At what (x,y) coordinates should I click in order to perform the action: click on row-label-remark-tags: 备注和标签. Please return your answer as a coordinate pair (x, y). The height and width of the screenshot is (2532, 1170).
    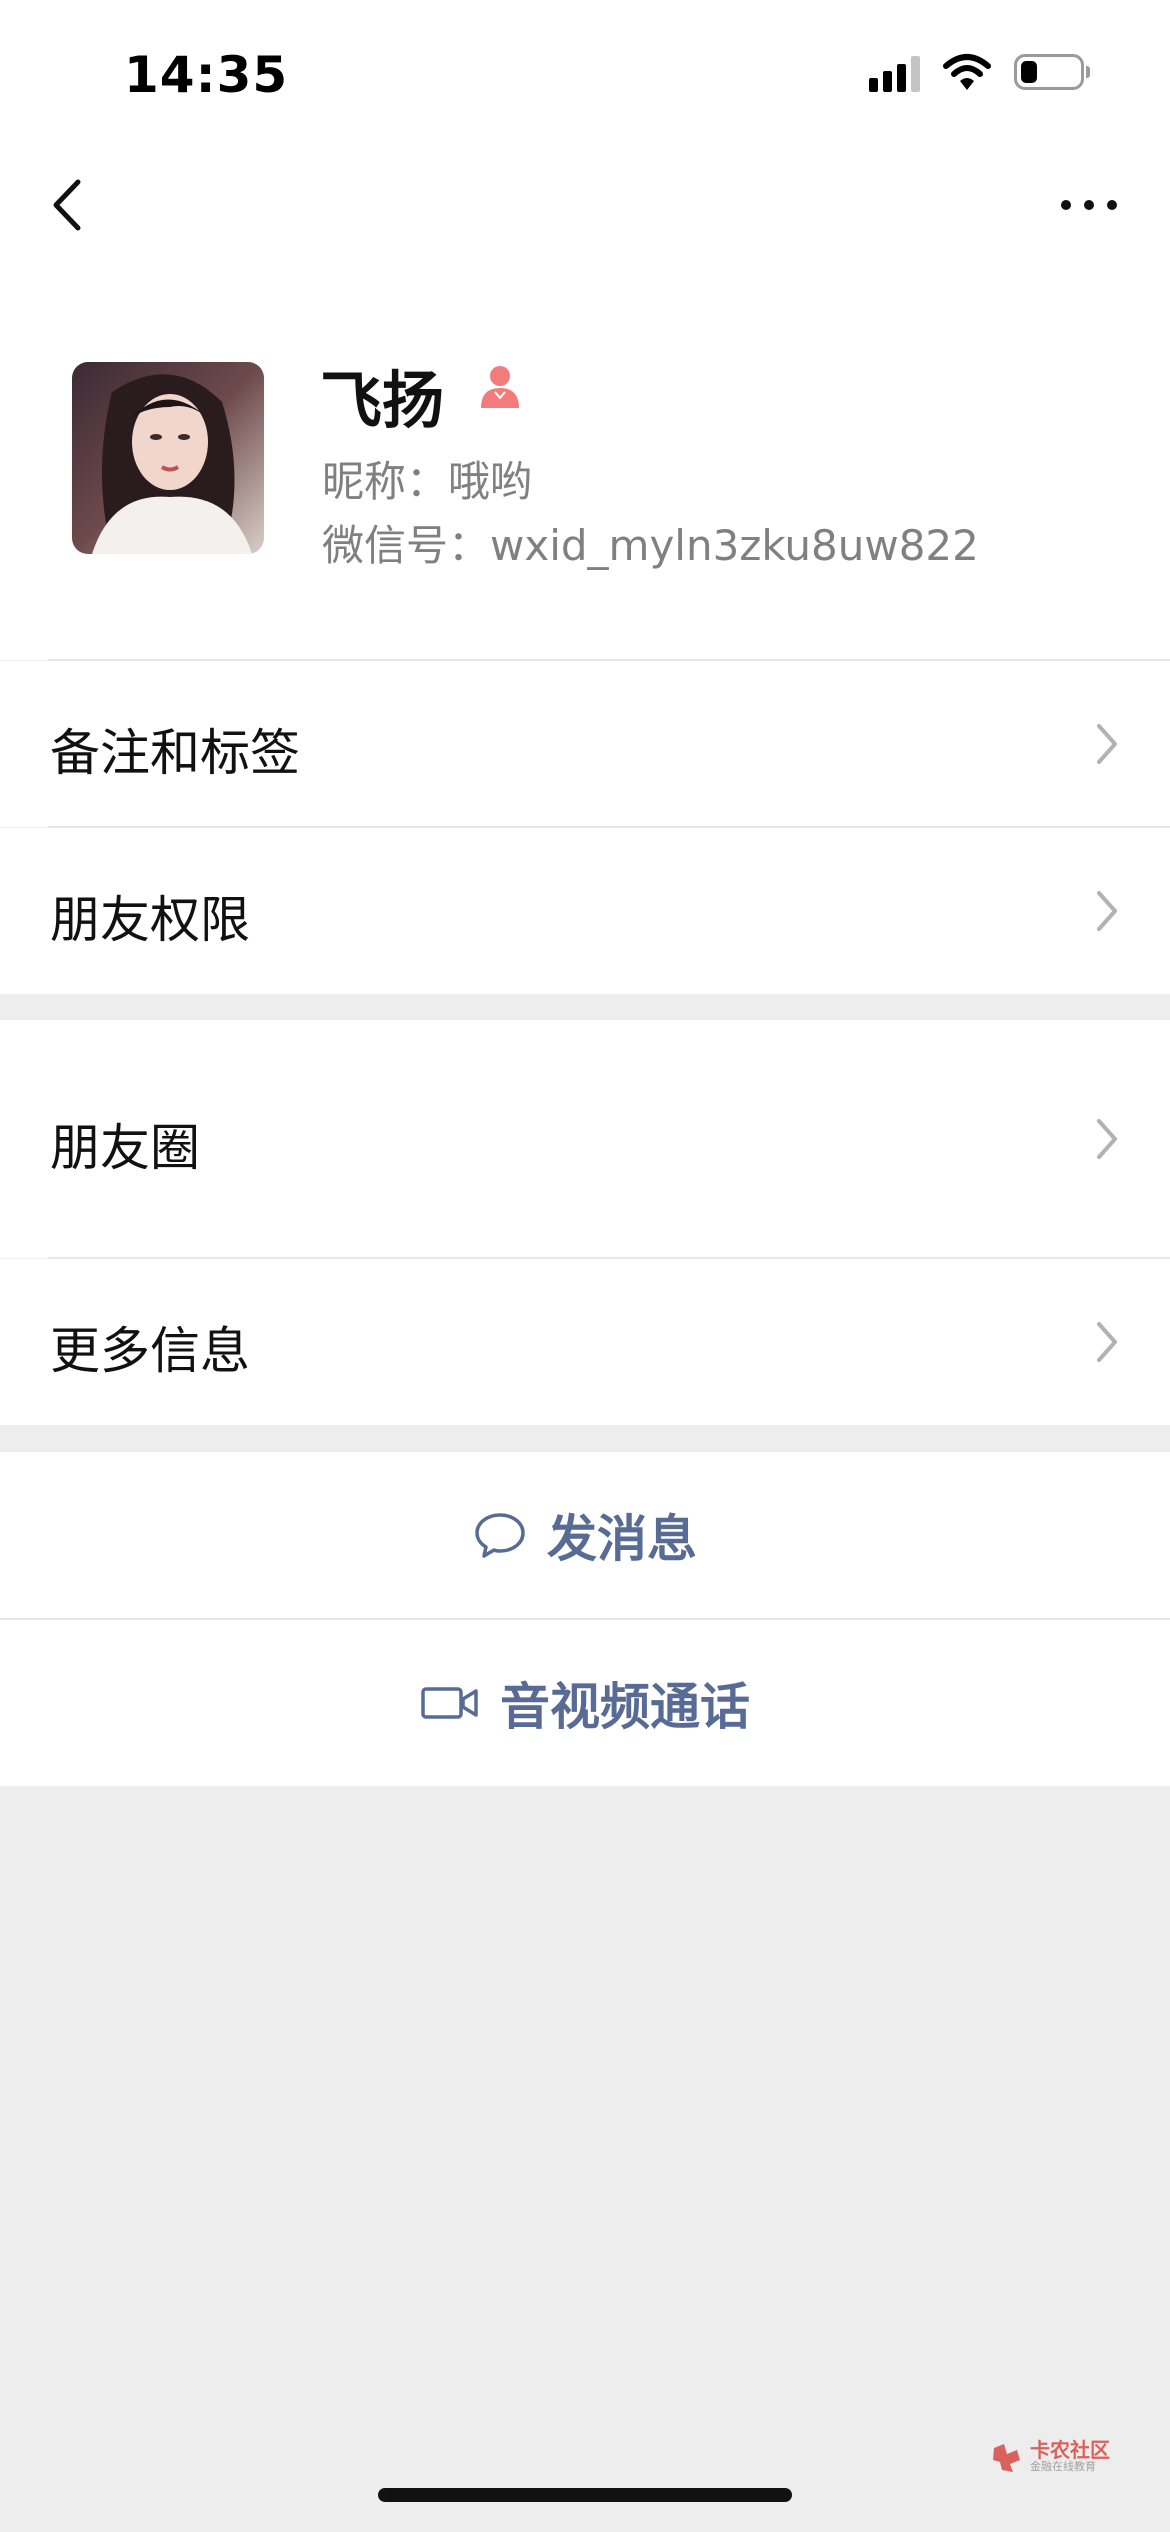
    Looking at the image, I should click on (175, 753).